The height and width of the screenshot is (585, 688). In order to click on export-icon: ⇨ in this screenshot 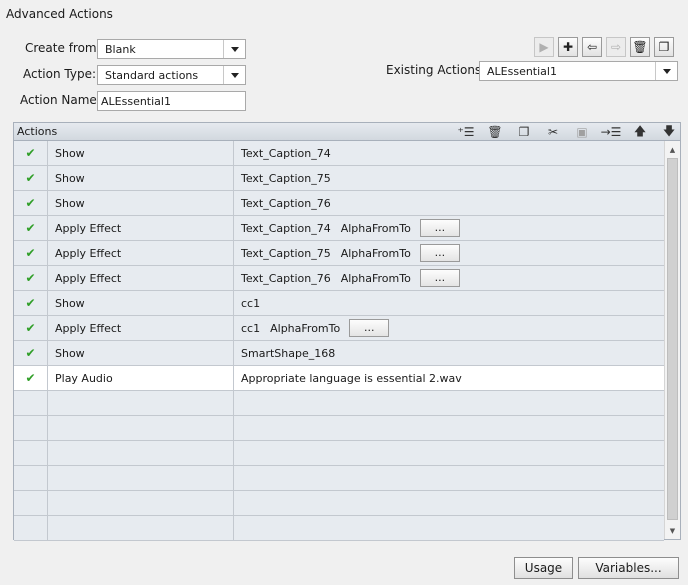, I will do `click(616, 47)`.